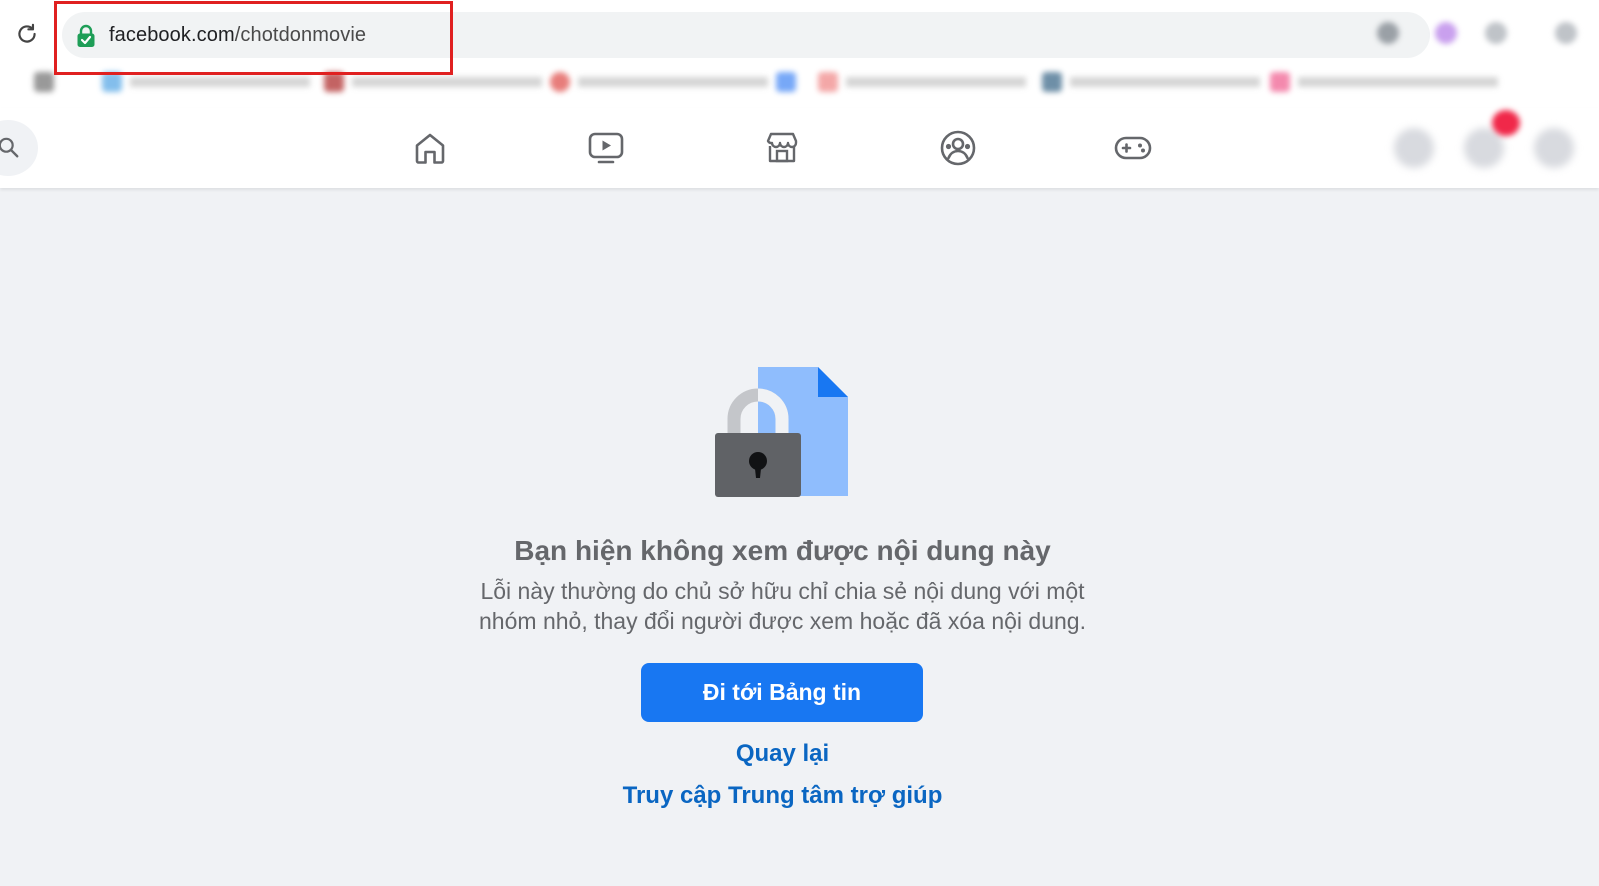 This screenshot has height=886, width=1599. I want to click on profile-icon, so click(1566, 33).